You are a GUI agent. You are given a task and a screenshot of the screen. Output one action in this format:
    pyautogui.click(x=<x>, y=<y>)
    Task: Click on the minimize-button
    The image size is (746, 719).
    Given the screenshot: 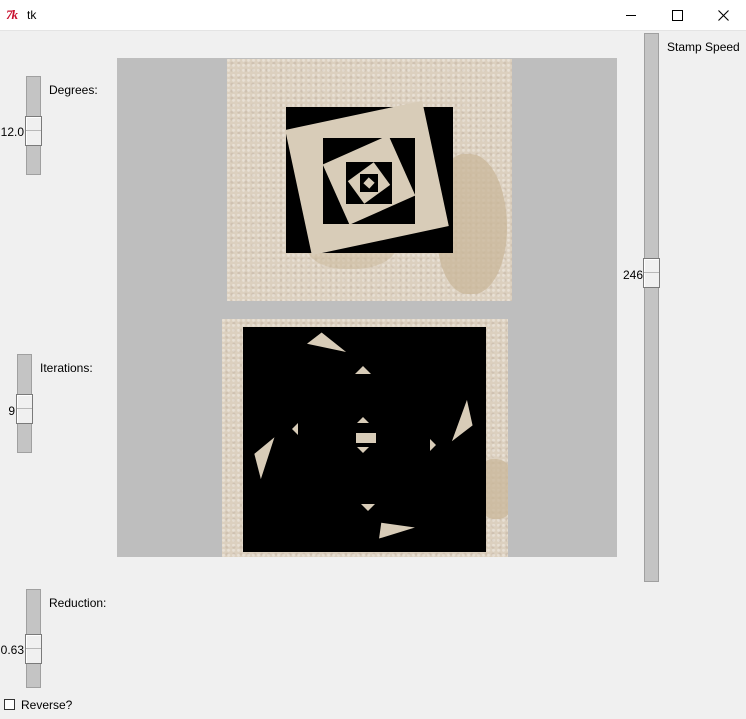 What is the action you would take?
    pyautogui.click(x=631, y=15)
    